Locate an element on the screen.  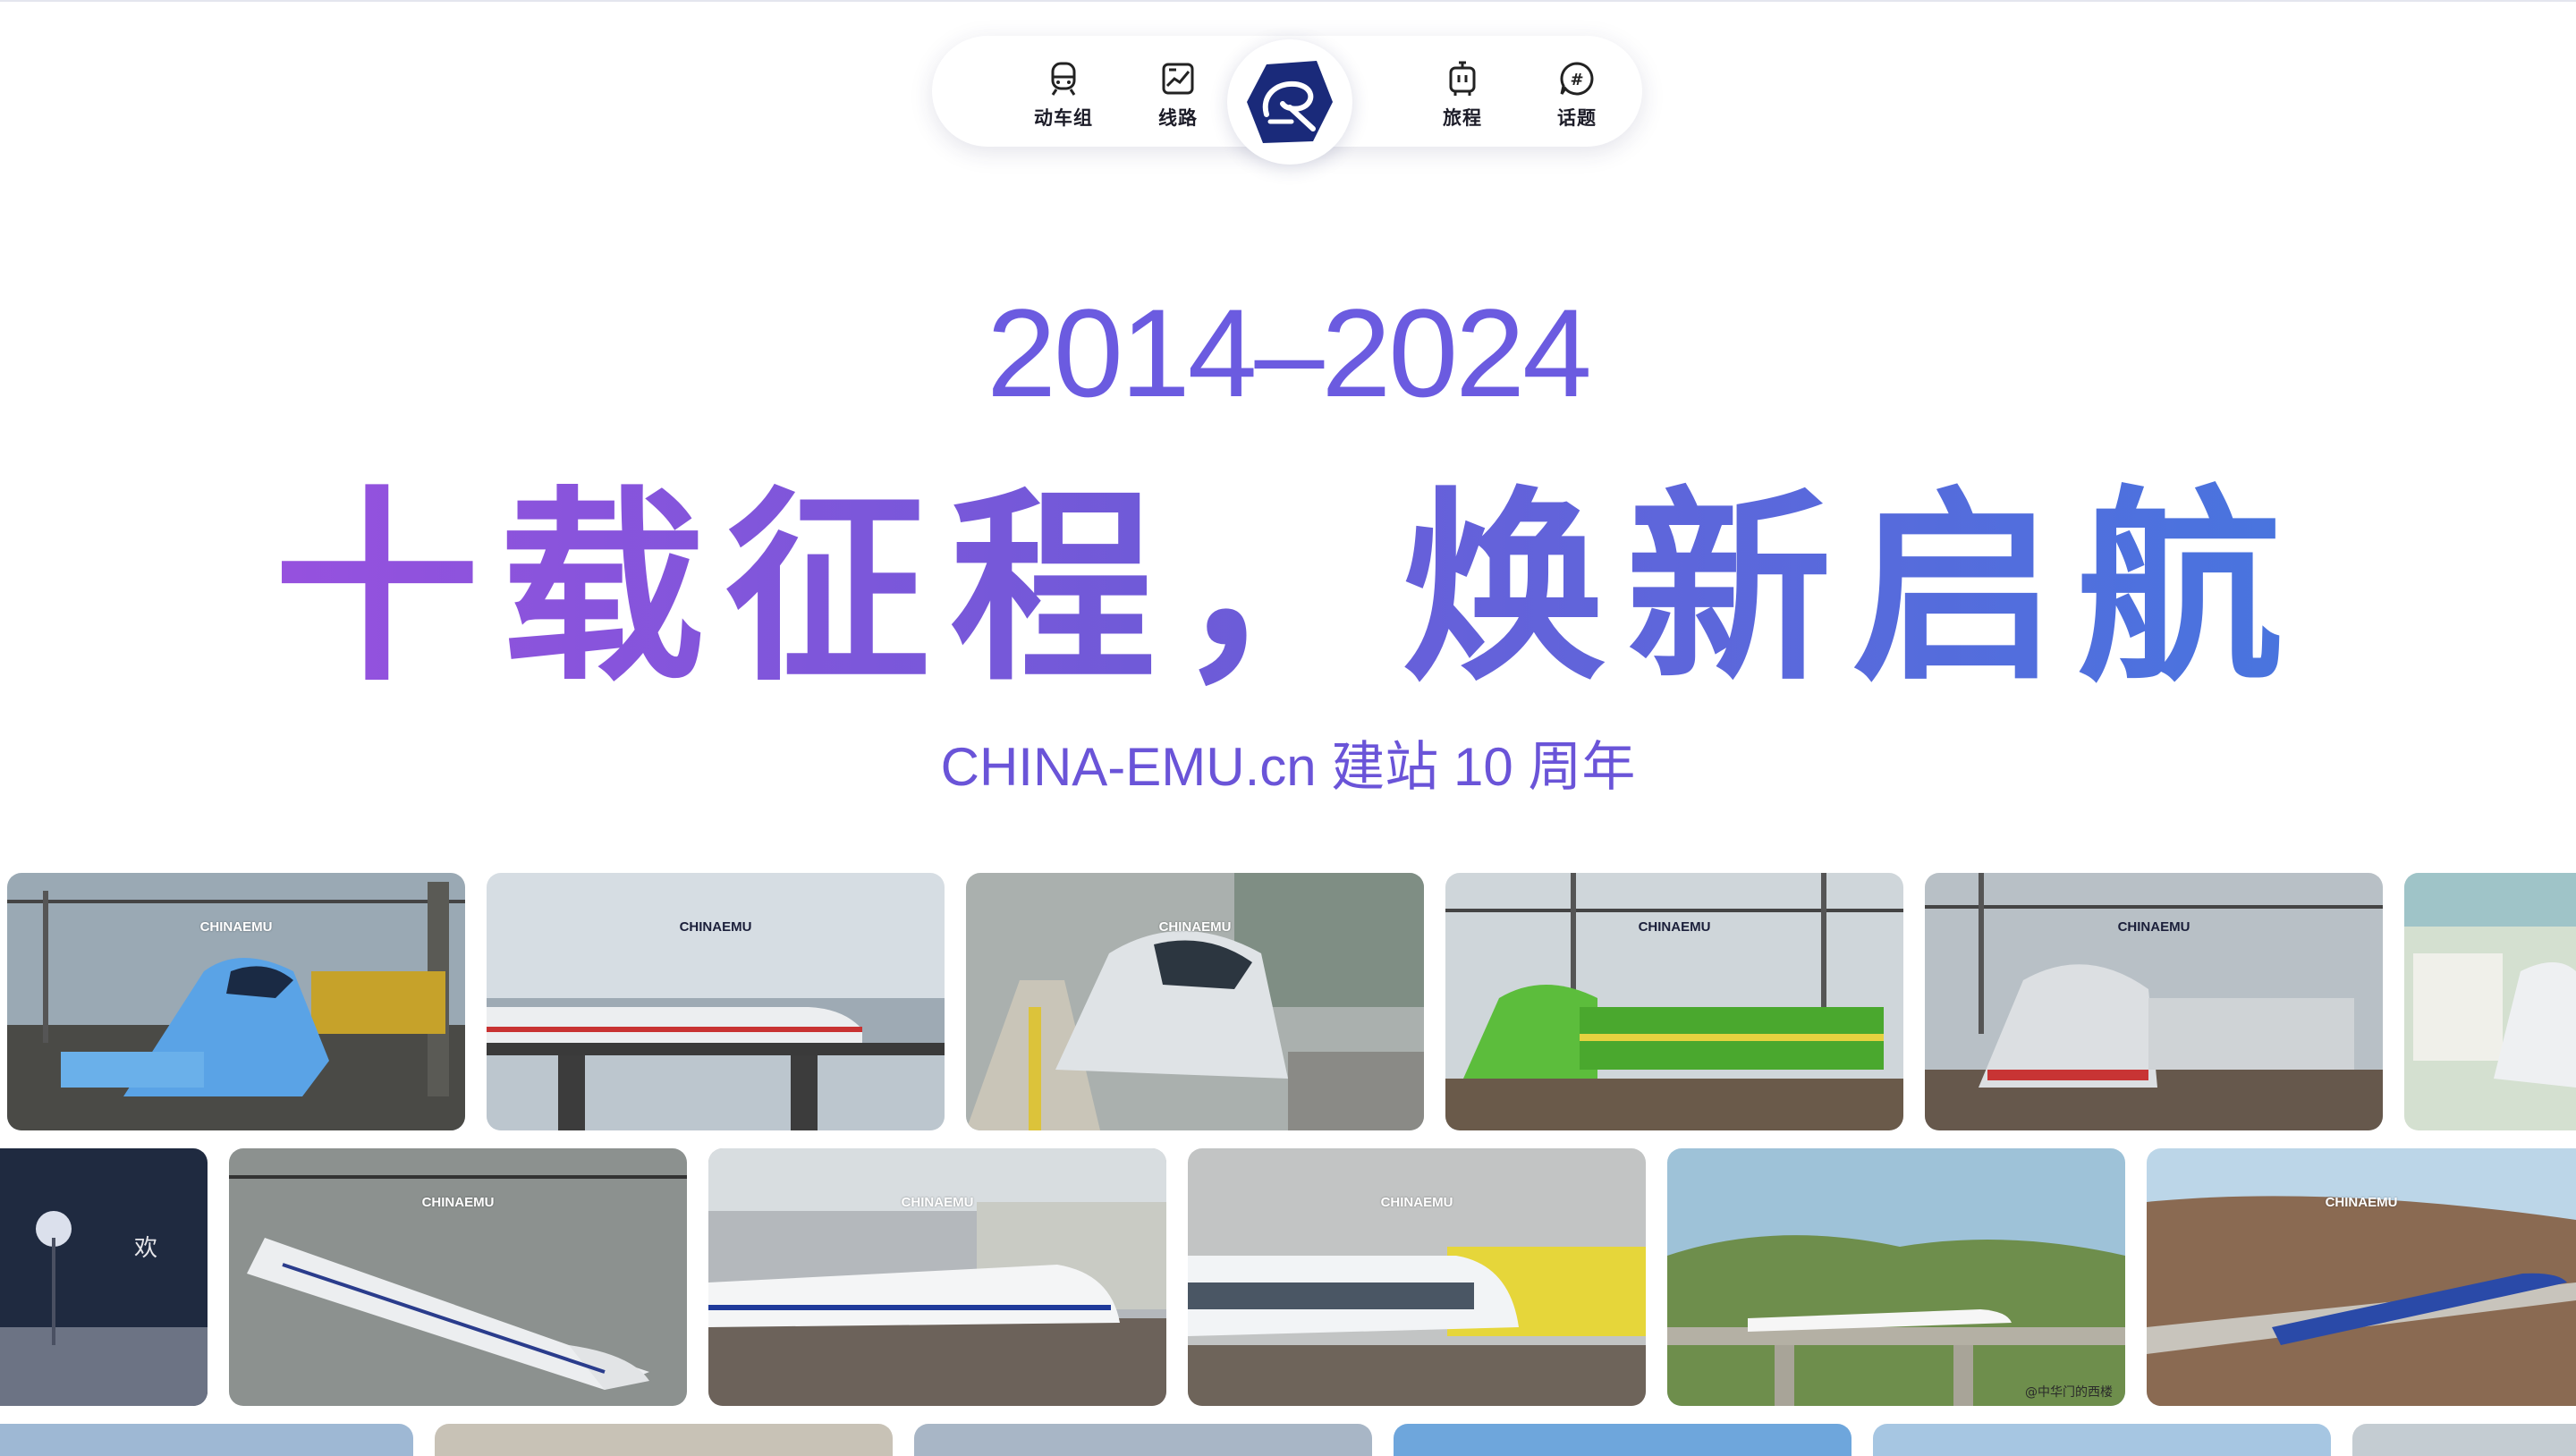
nav-item-emu: 动车组 is located at coordinates (1063, 103).